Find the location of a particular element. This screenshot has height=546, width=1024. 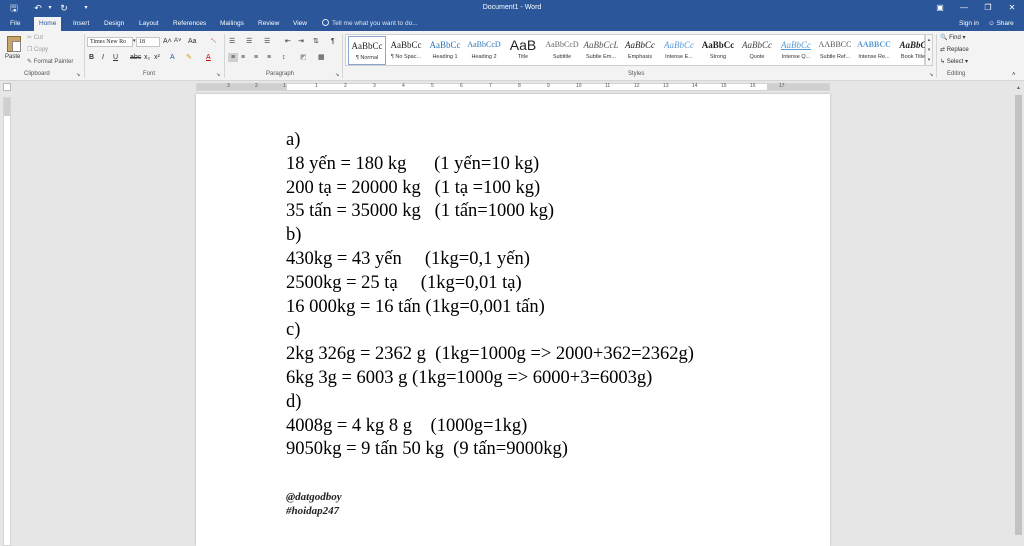

font-color-icon: A is located at coordinates (208, 57).